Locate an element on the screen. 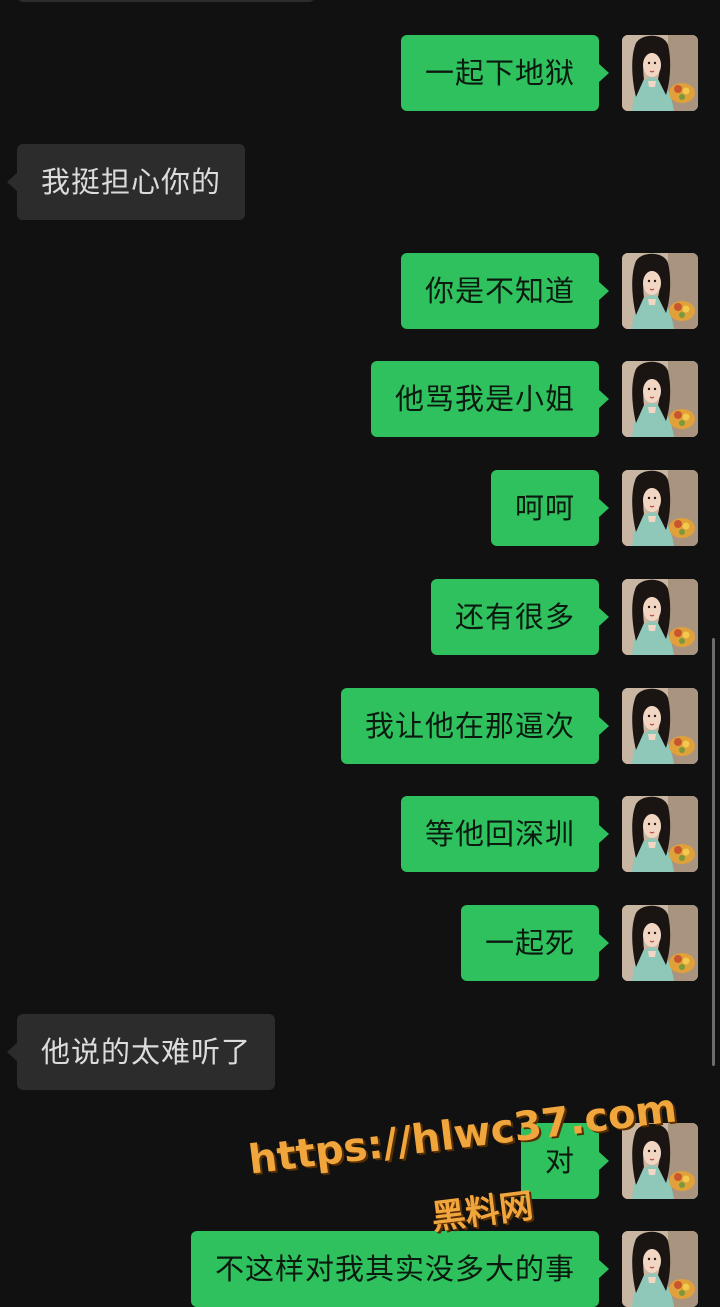 This screenshot has width=720, height=1307. outgoing-message-bubble: 不这样对我其实没多大的事 is located at coordinates (400, 1269).